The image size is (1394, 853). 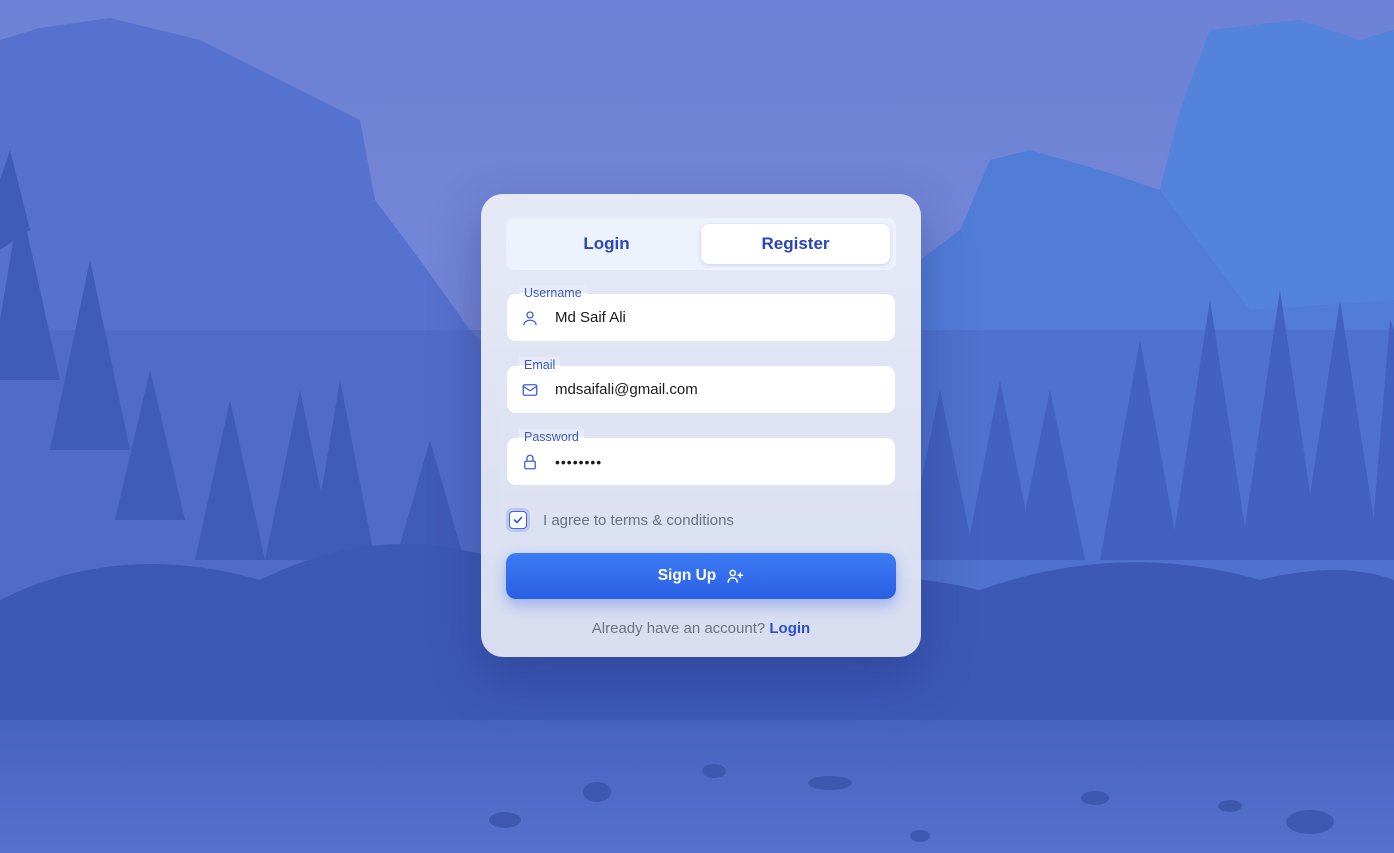 What do you see at coordinates (530, 462) in the screenshot?
I see `lock-icon` at bounding box center [530, 462].